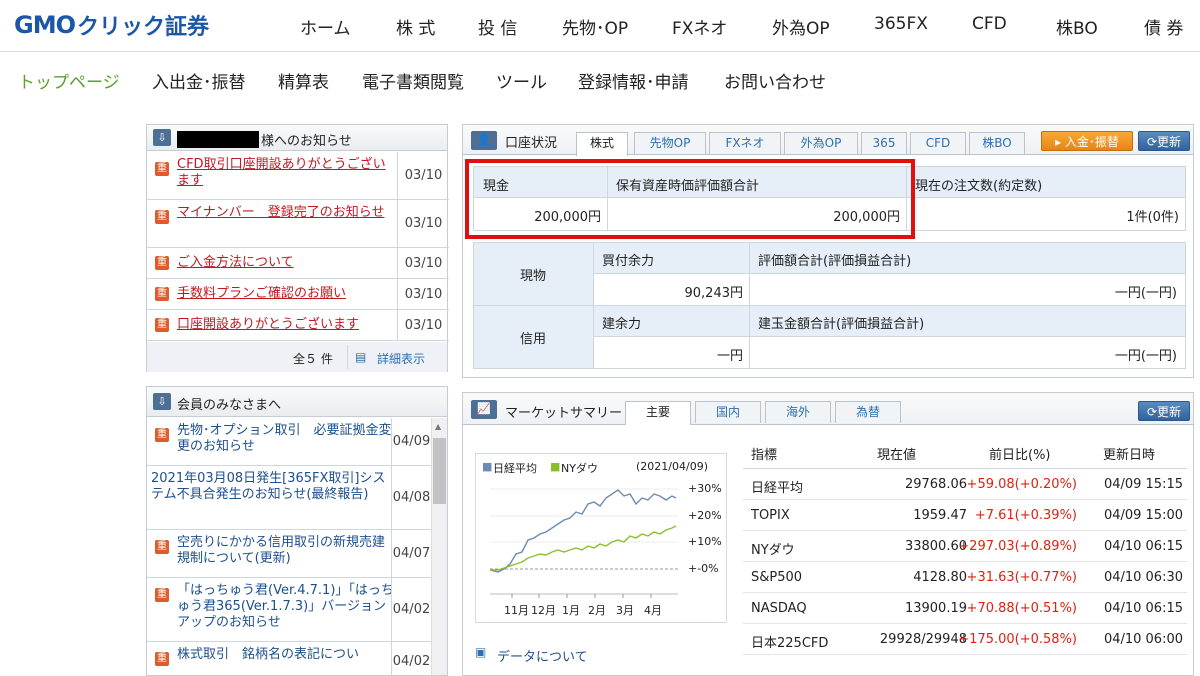  I want to click on orders-value: 1件(0件), so click(1046, 214).